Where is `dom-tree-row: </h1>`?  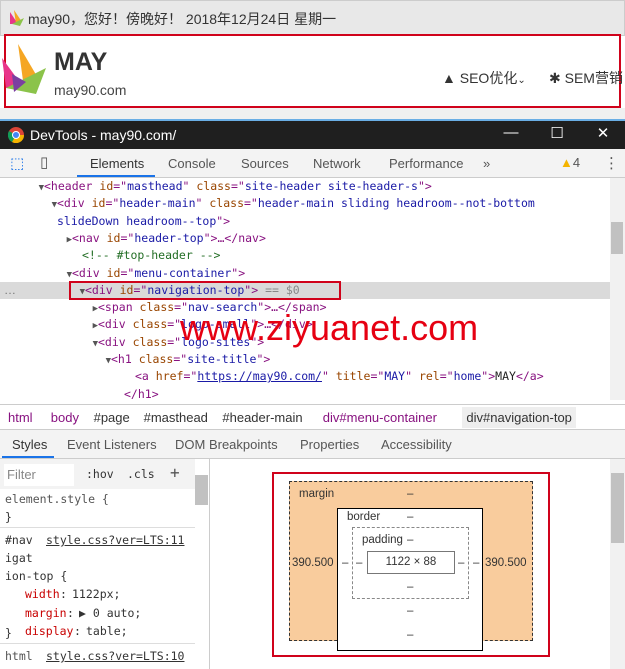
dom-tree-row: </h1> is located at coordinates (305, 393).